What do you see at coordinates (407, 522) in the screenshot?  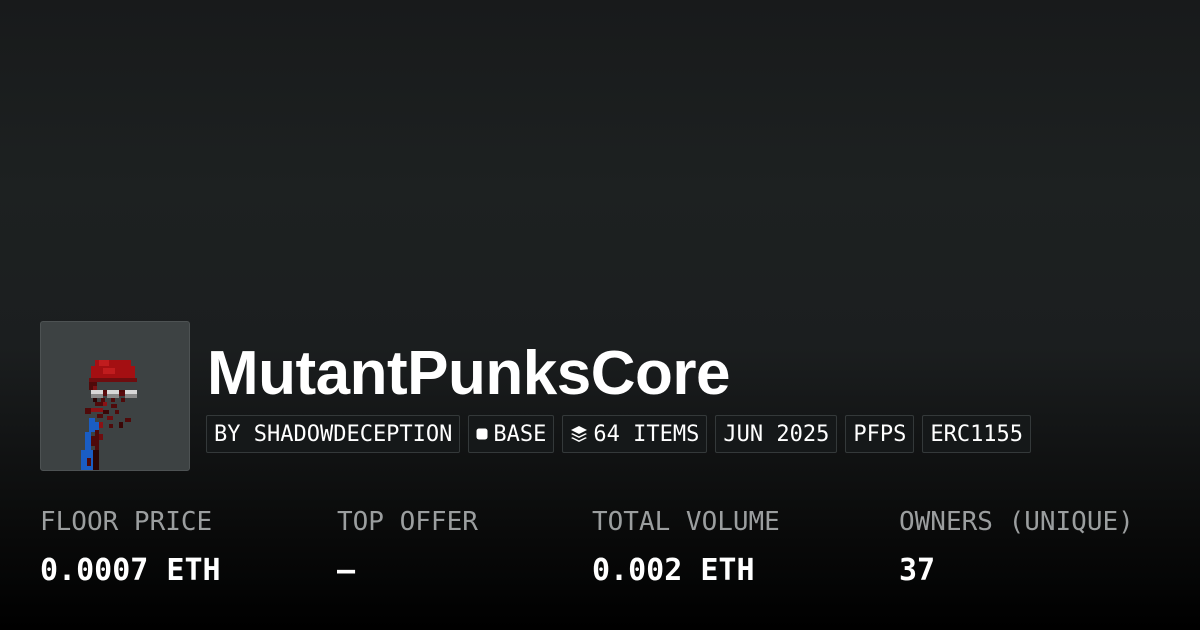 I see `top-offer-label: TOP OFFER` at bounding box center [407, 522].